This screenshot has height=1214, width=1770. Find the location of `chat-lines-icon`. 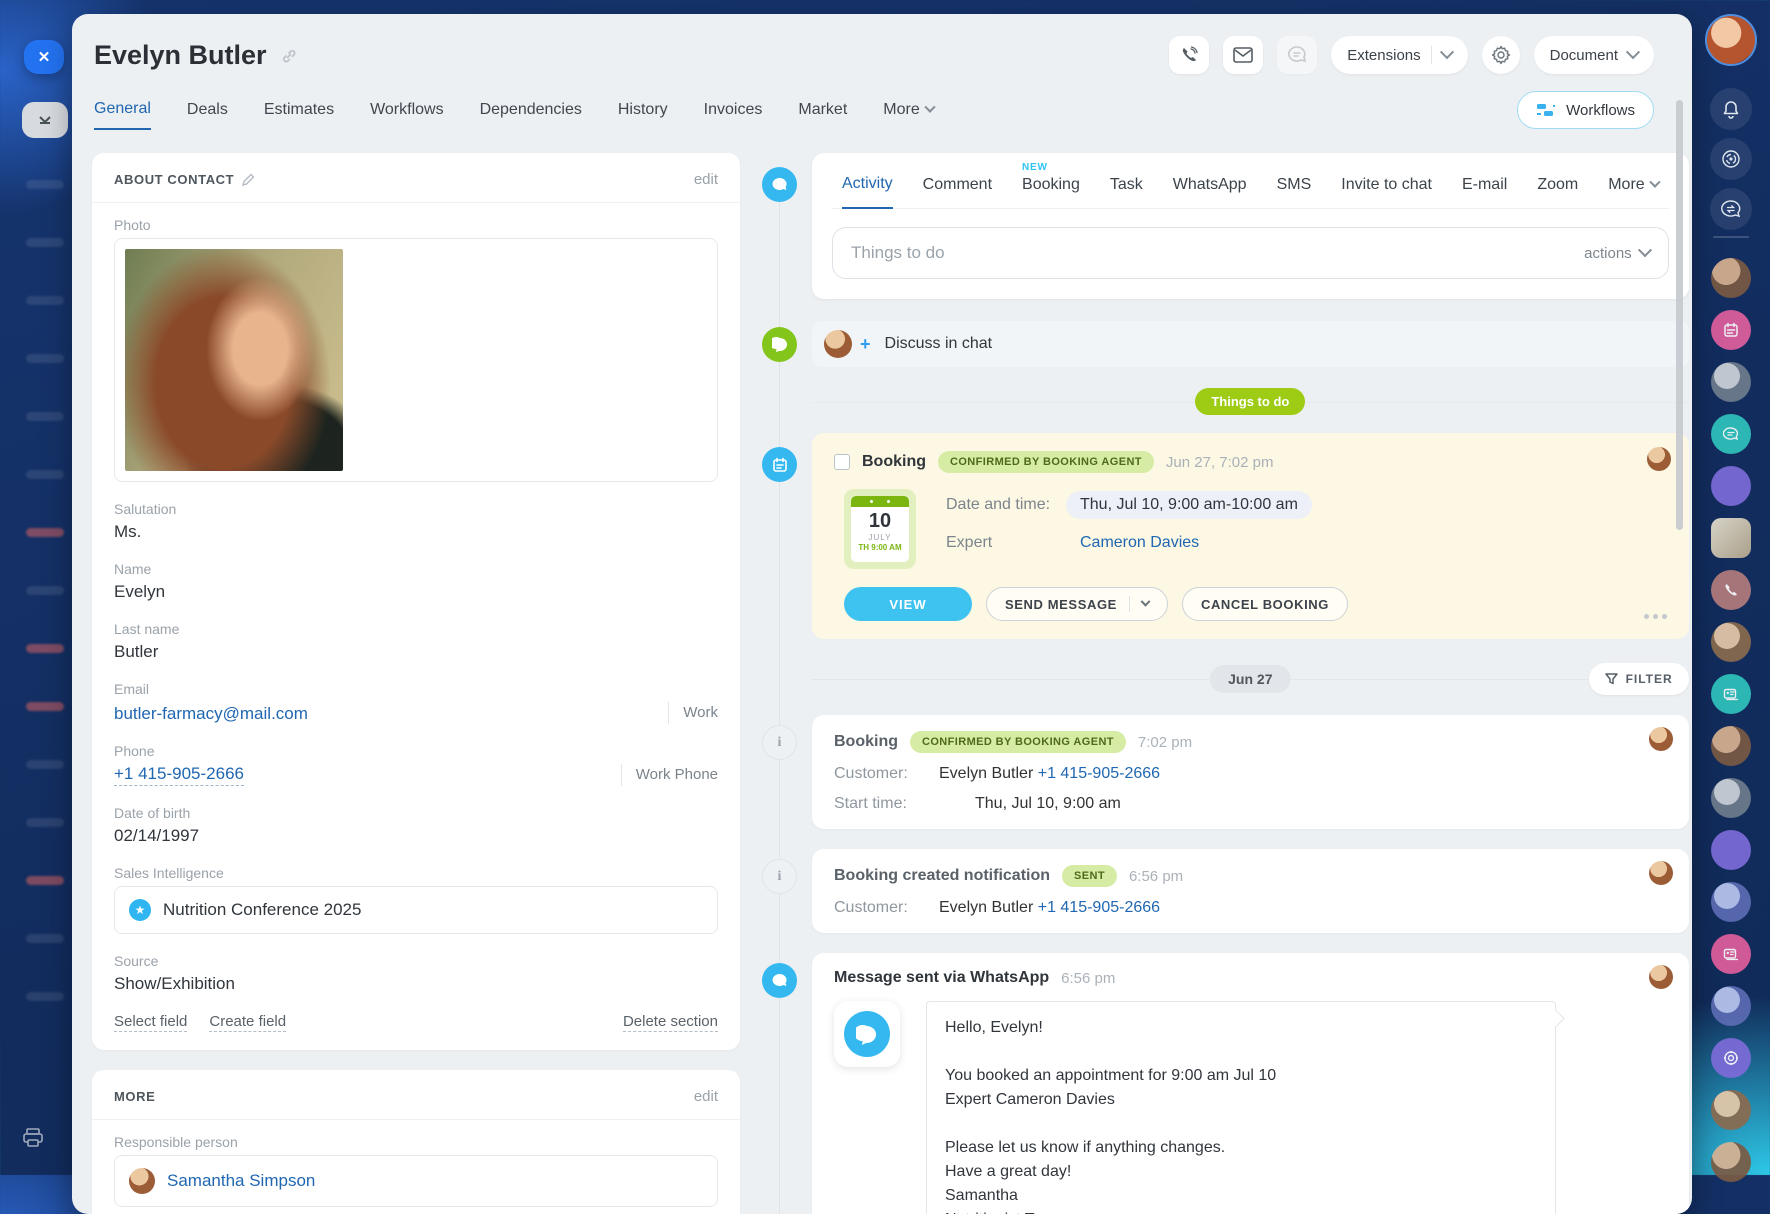

chat-lines-icon is located at coordinates (1731, 434).